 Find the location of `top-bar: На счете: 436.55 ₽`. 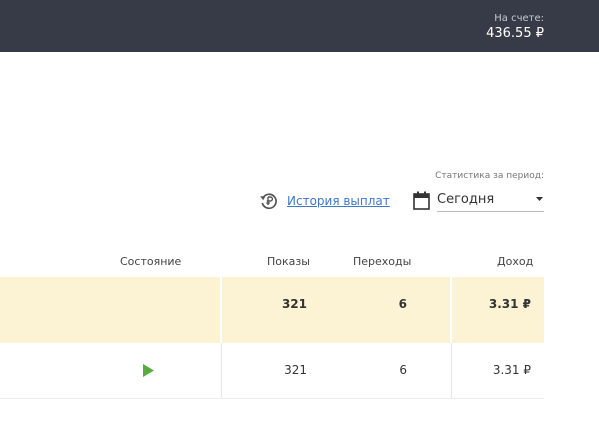

top-bar: На счете: 436.55 ₽ is located at coordinates (299, 26).